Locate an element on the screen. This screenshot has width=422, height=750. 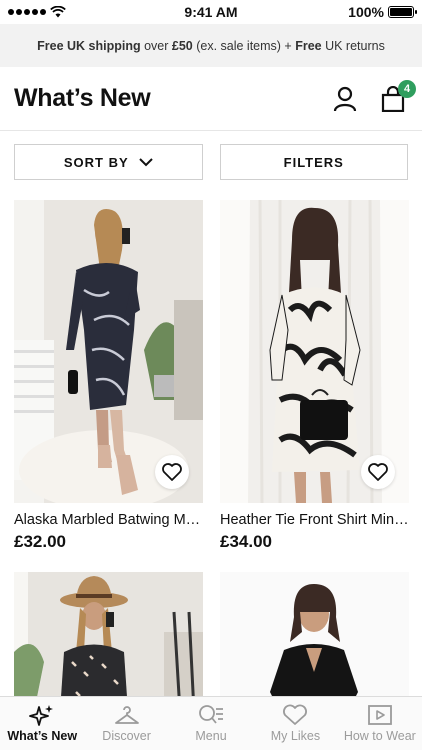
tab-whats-new: What’s New is located at coordinates (42, 723).